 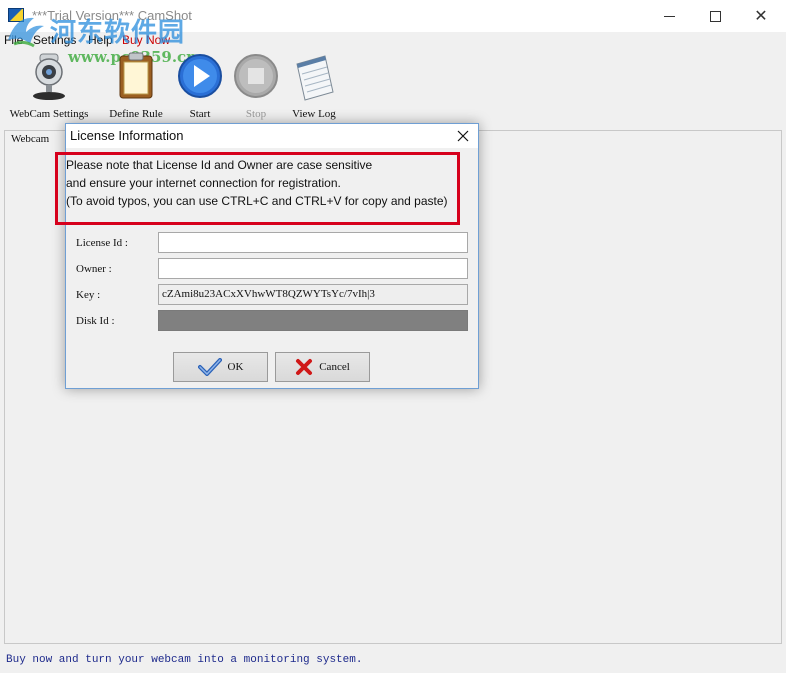 I want to click on disk-id-input, so click(x=313, y=320).